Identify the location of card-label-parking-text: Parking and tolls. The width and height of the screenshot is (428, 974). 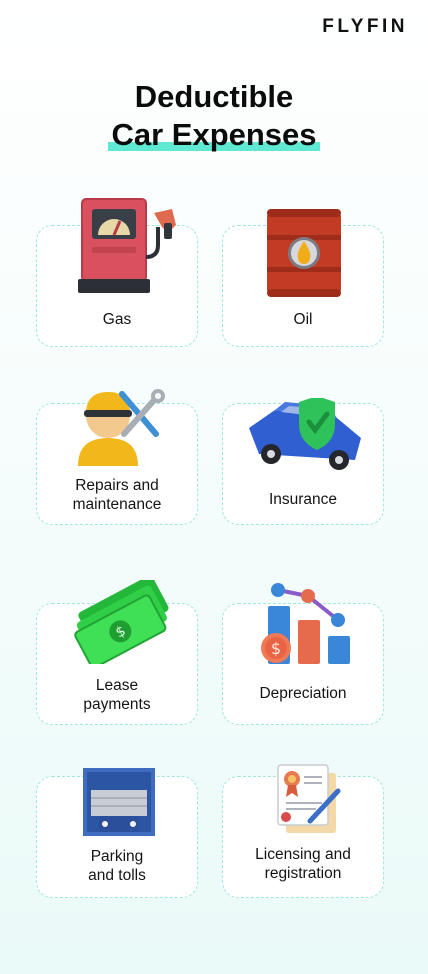
(117, 866).